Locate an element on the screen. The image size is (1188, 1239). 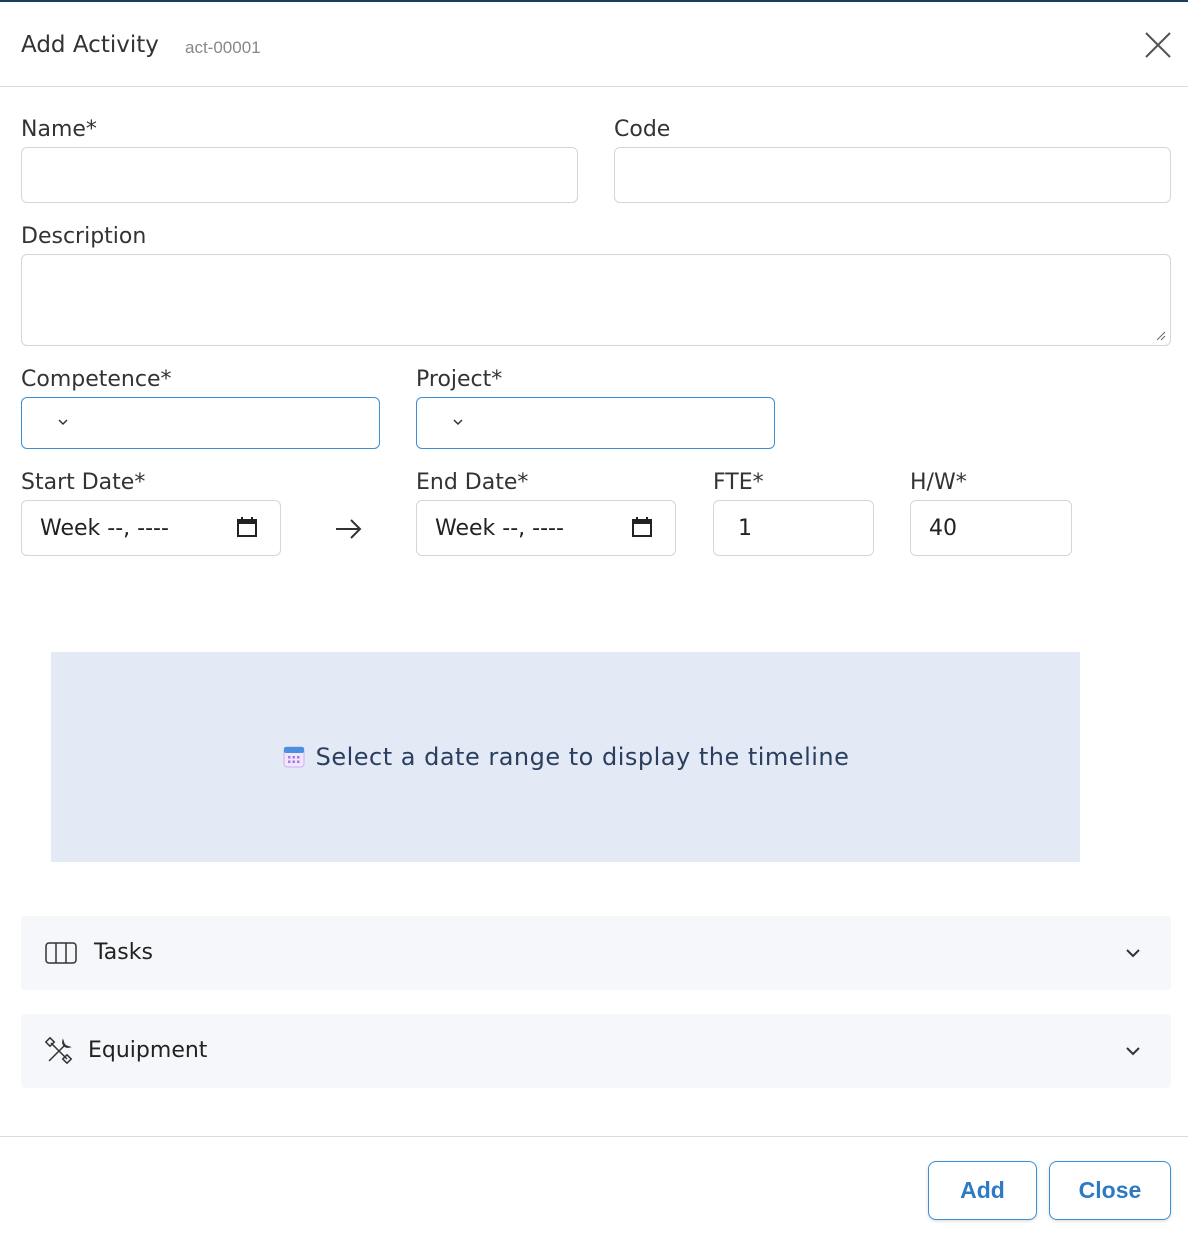
columns-icon is located at coordinates (61, 953).